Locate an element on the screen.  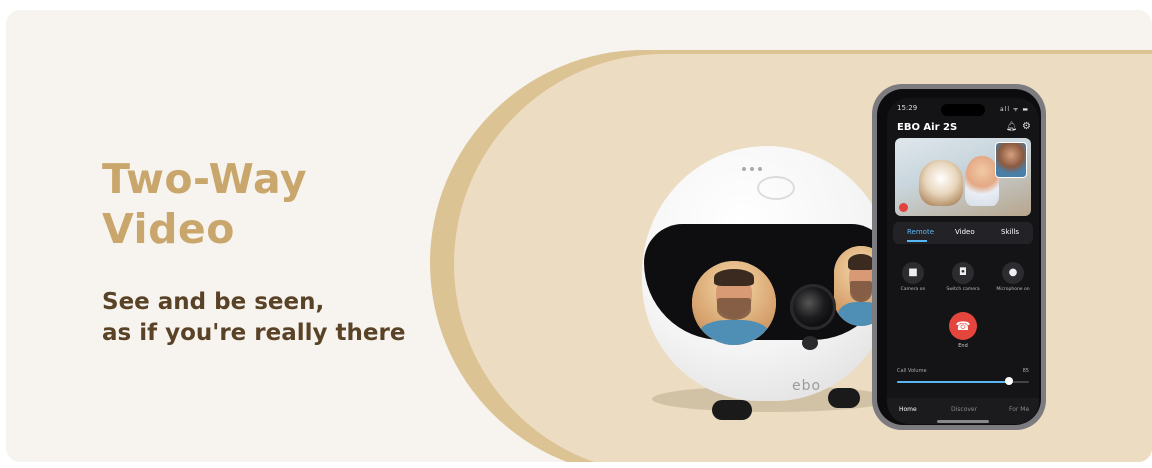
active-tab-underline is located at coordinates (917, 241).